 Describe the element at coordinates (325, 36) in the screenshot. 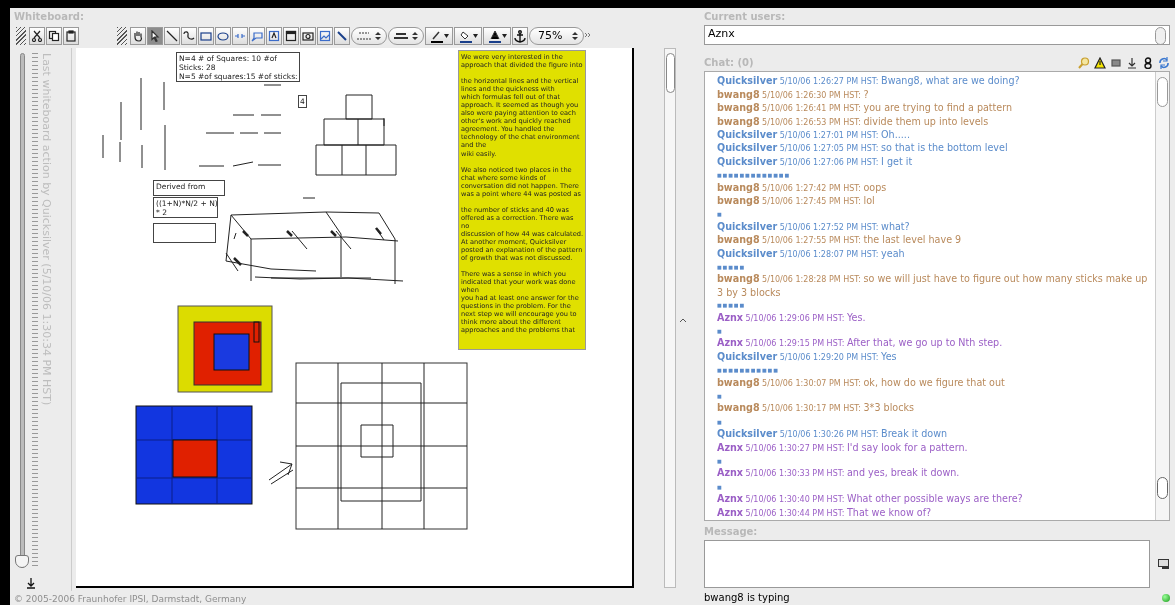

I see `picture-icon` at that location.